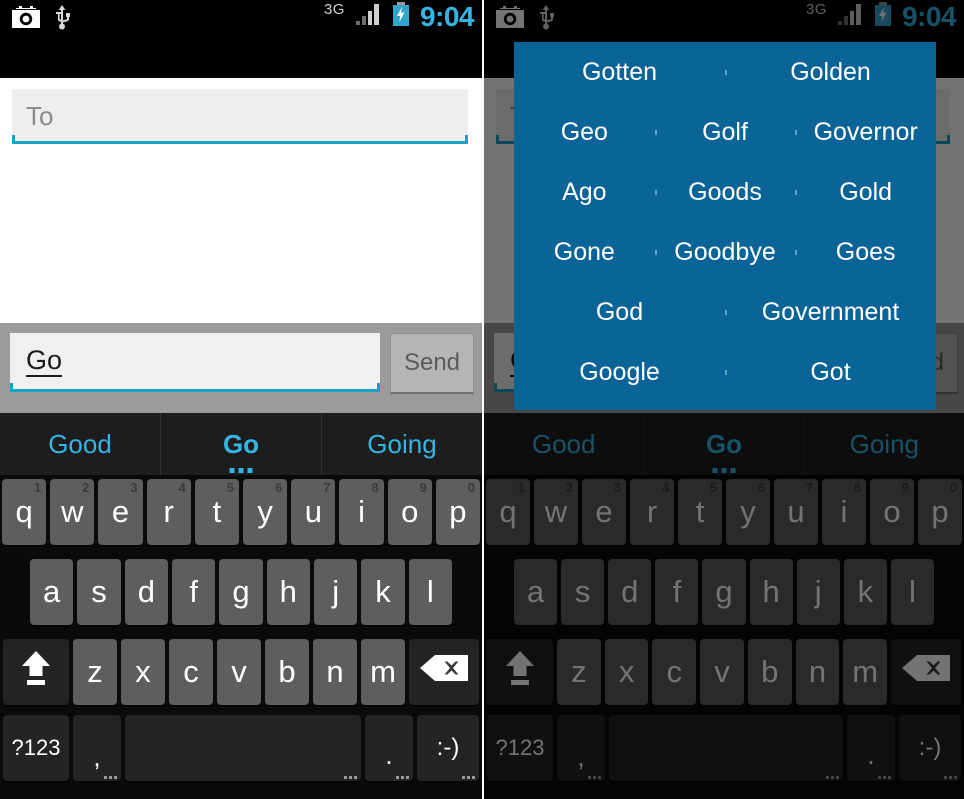 Image resolution: width=964 pixels, height=799 pixels. I want to click on popup-word: Ago, so click(584, 192).